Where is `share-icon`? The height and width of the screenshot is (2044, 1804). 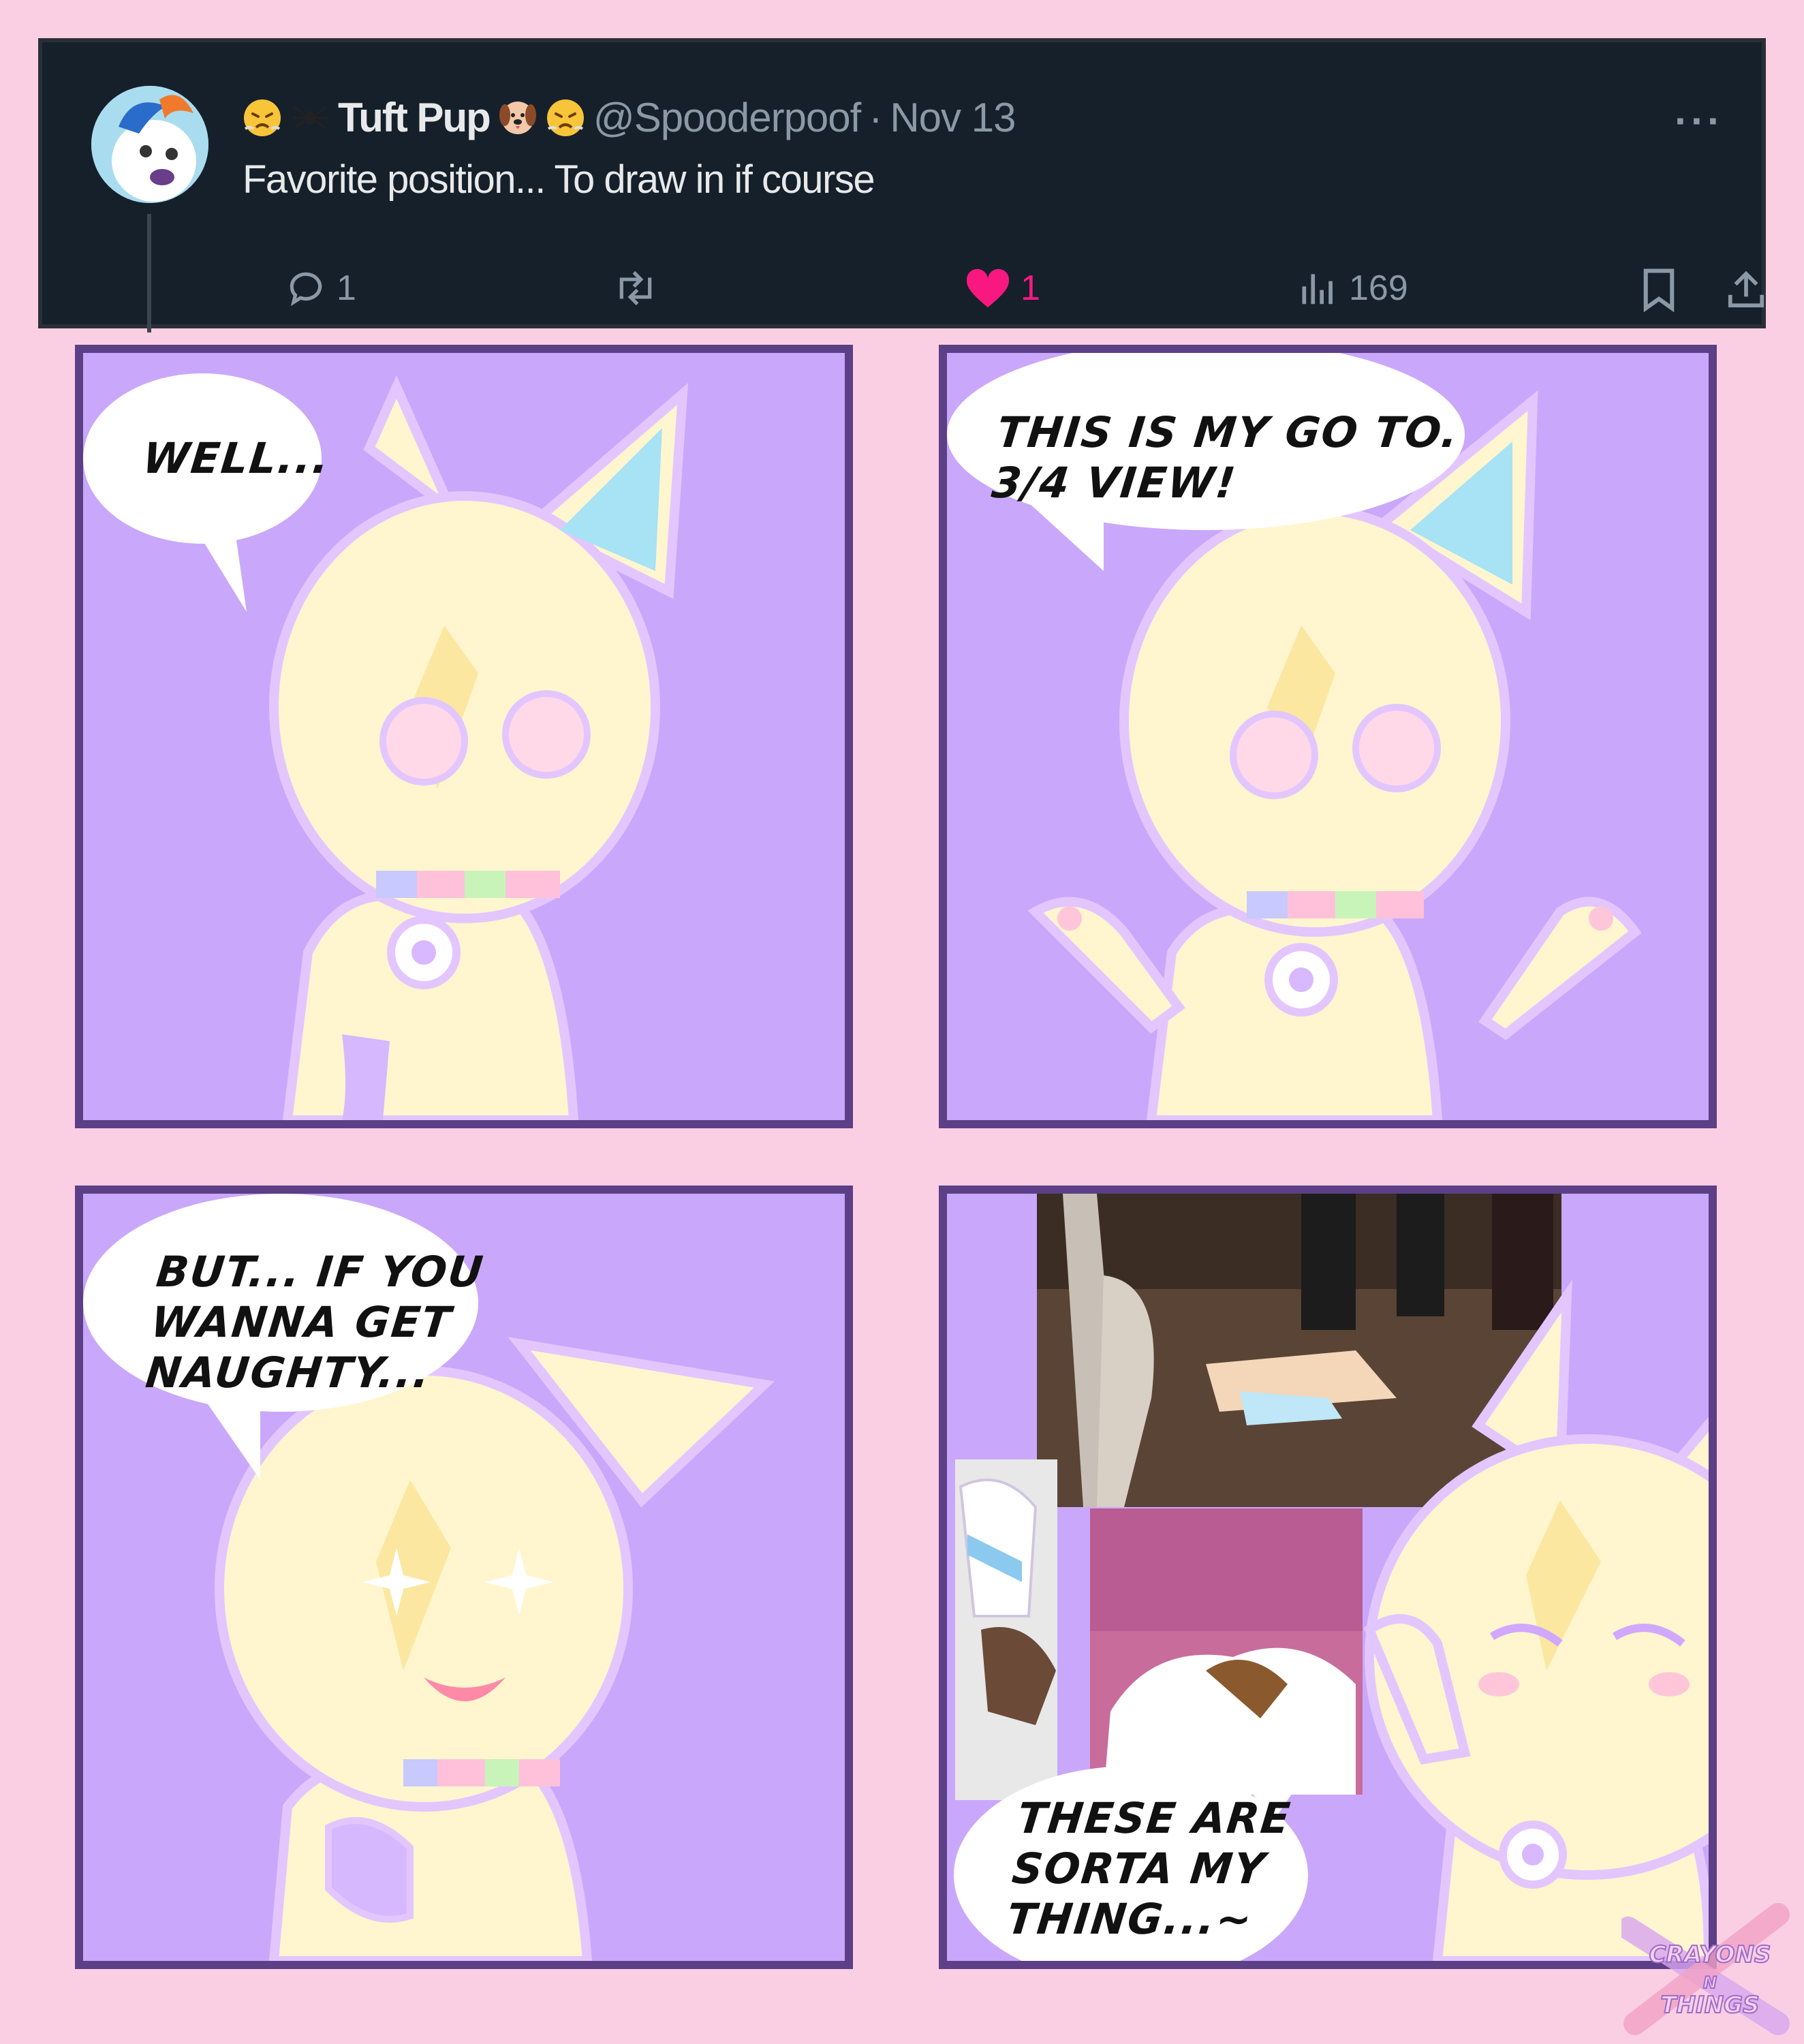 share-icon is located at coordinates (1746, 289).